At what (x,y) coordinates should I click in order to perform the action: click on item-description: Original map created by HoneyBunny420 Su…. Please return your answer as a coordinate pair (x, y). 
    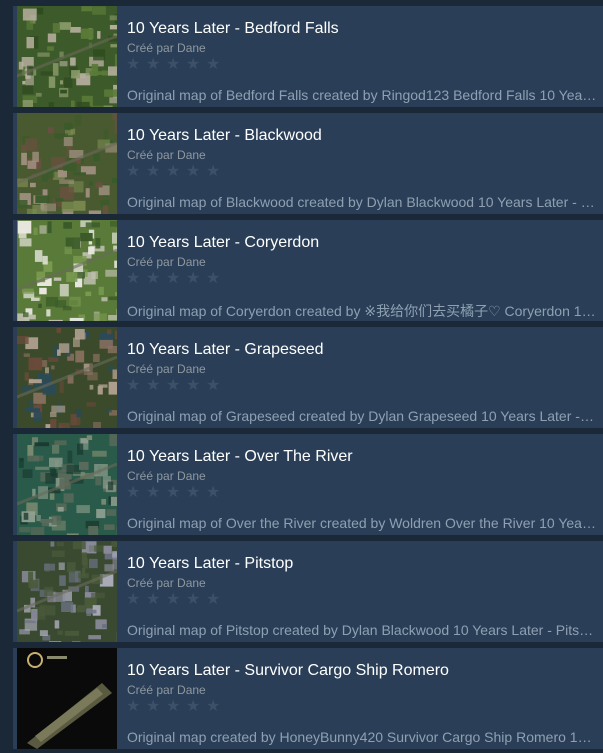
    Looking at the image, I should click on (362, 737).